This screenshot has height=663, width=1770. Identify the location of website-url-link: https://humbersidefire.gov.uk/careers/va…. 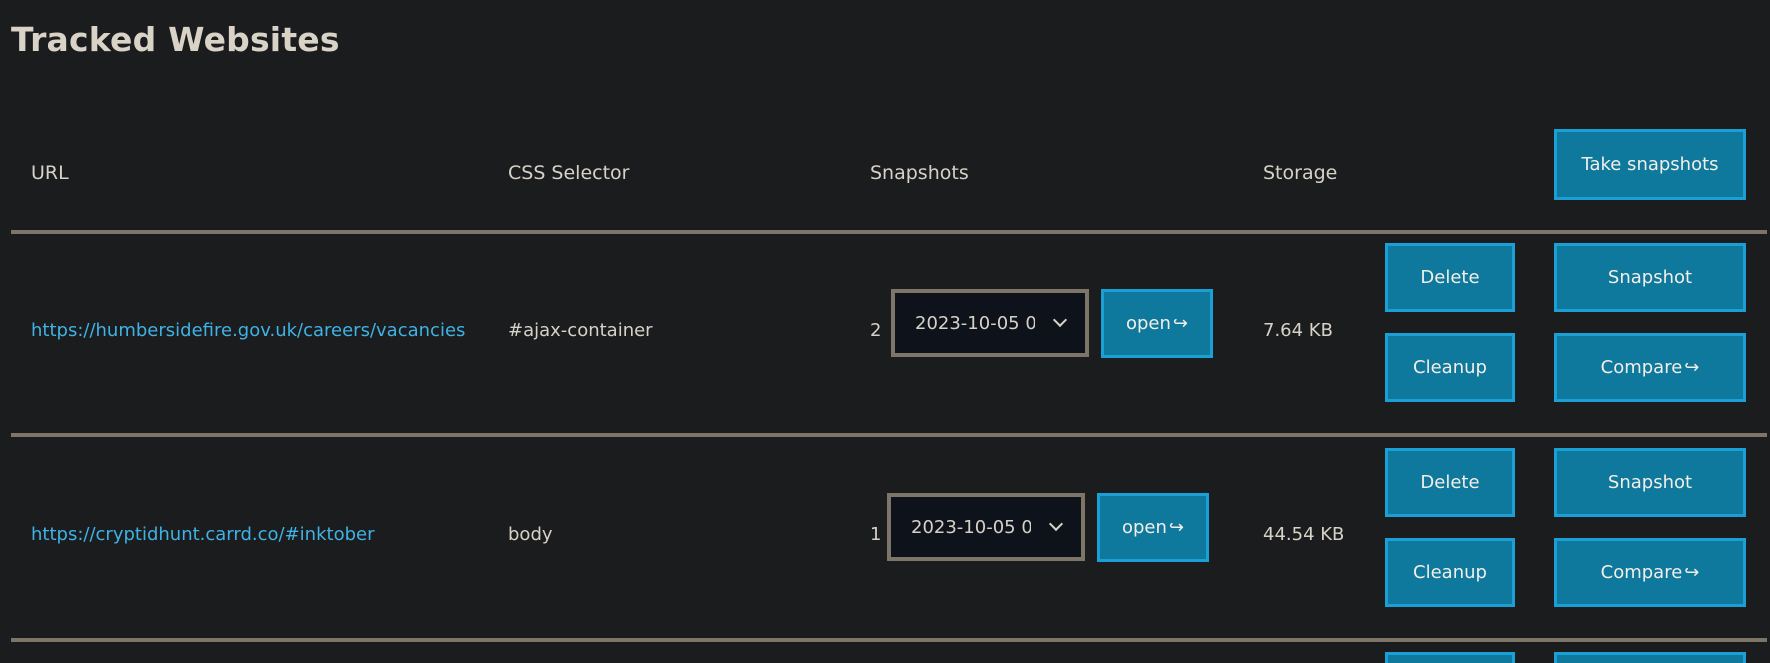
(248, 330).